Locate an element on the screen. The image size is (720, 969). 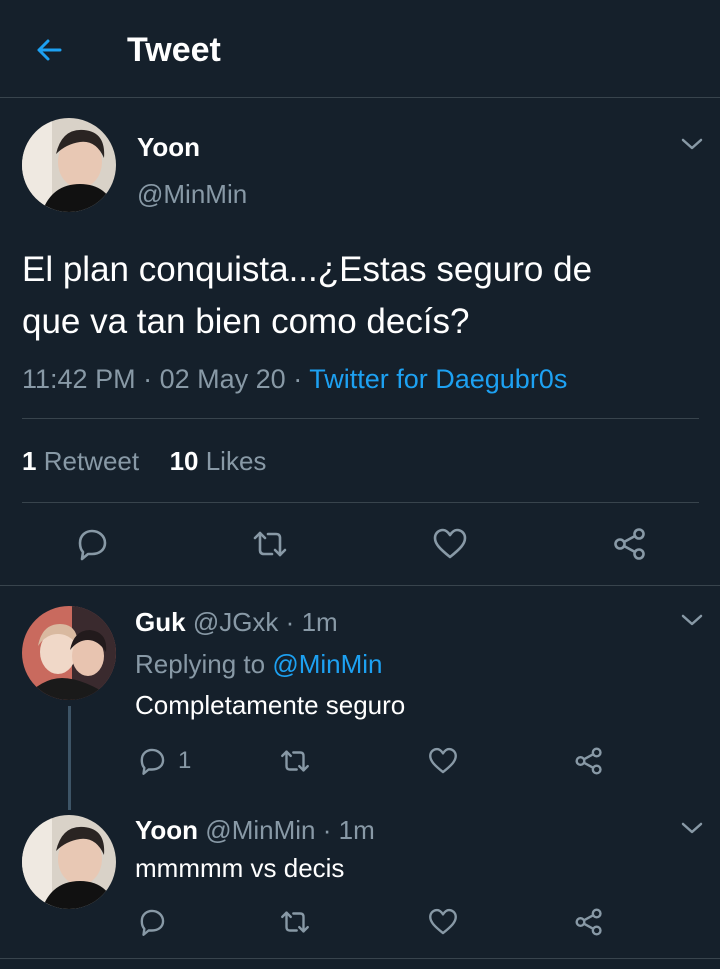
reply-author-name: Guk is located at coordinates (160, 622).